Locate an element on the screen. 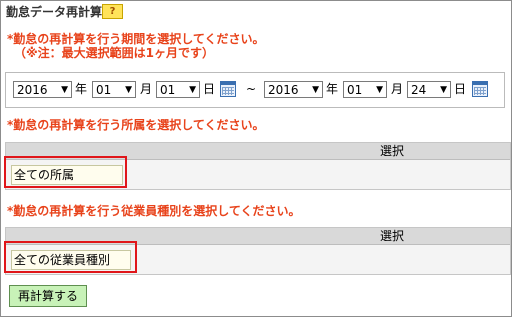 The image size is (512, 317). to-year-value: 2016 is located at coordinates (283, 90).